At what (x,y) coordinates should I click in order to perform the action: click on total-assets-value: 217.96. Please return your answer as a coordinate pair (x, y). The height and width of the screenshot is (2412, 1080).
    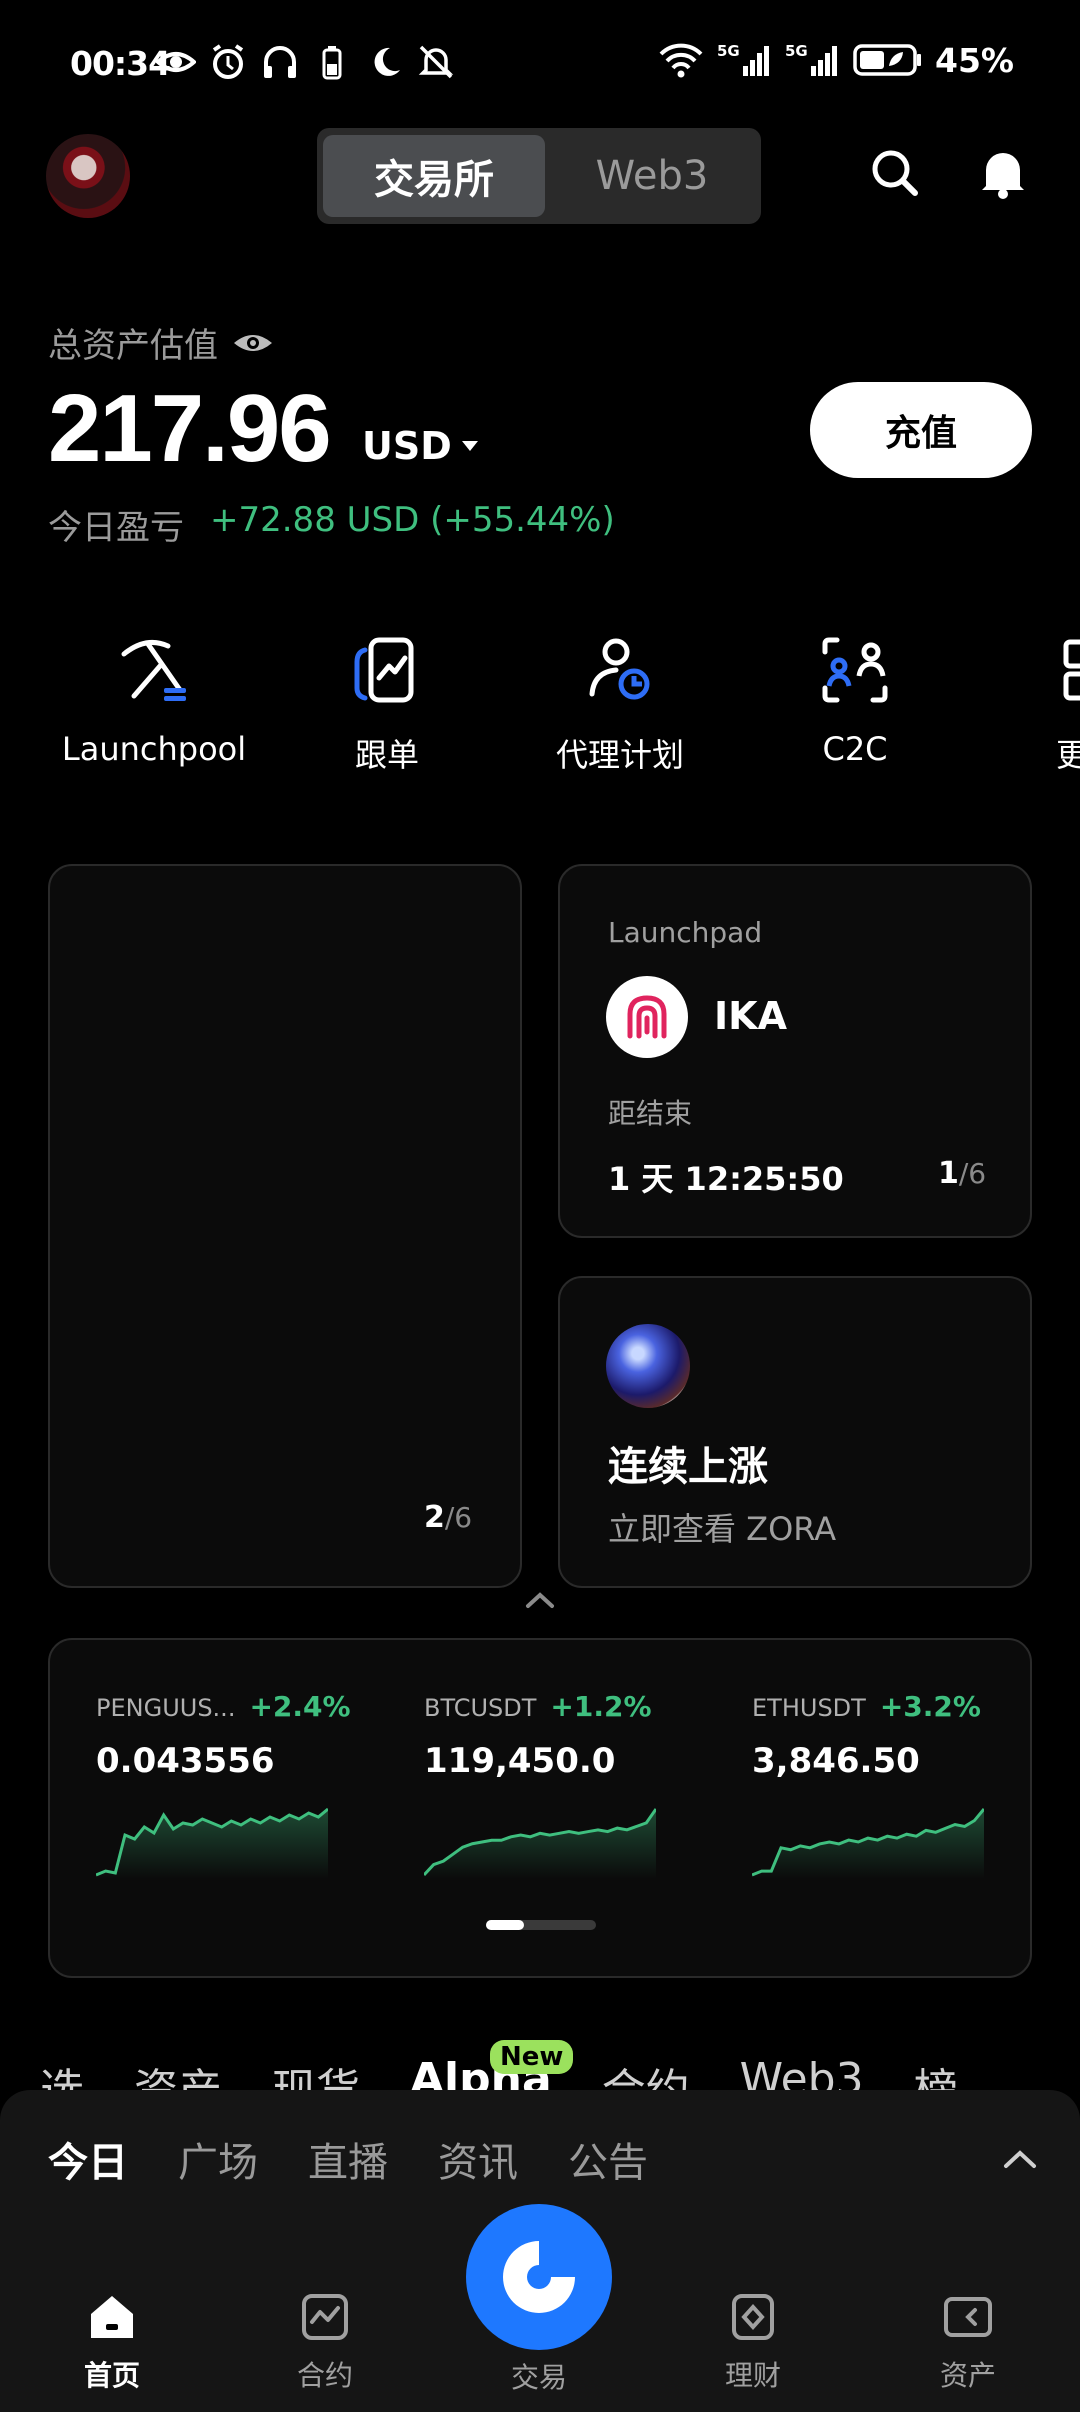
    Looking at the image, I should click on (190, 428).